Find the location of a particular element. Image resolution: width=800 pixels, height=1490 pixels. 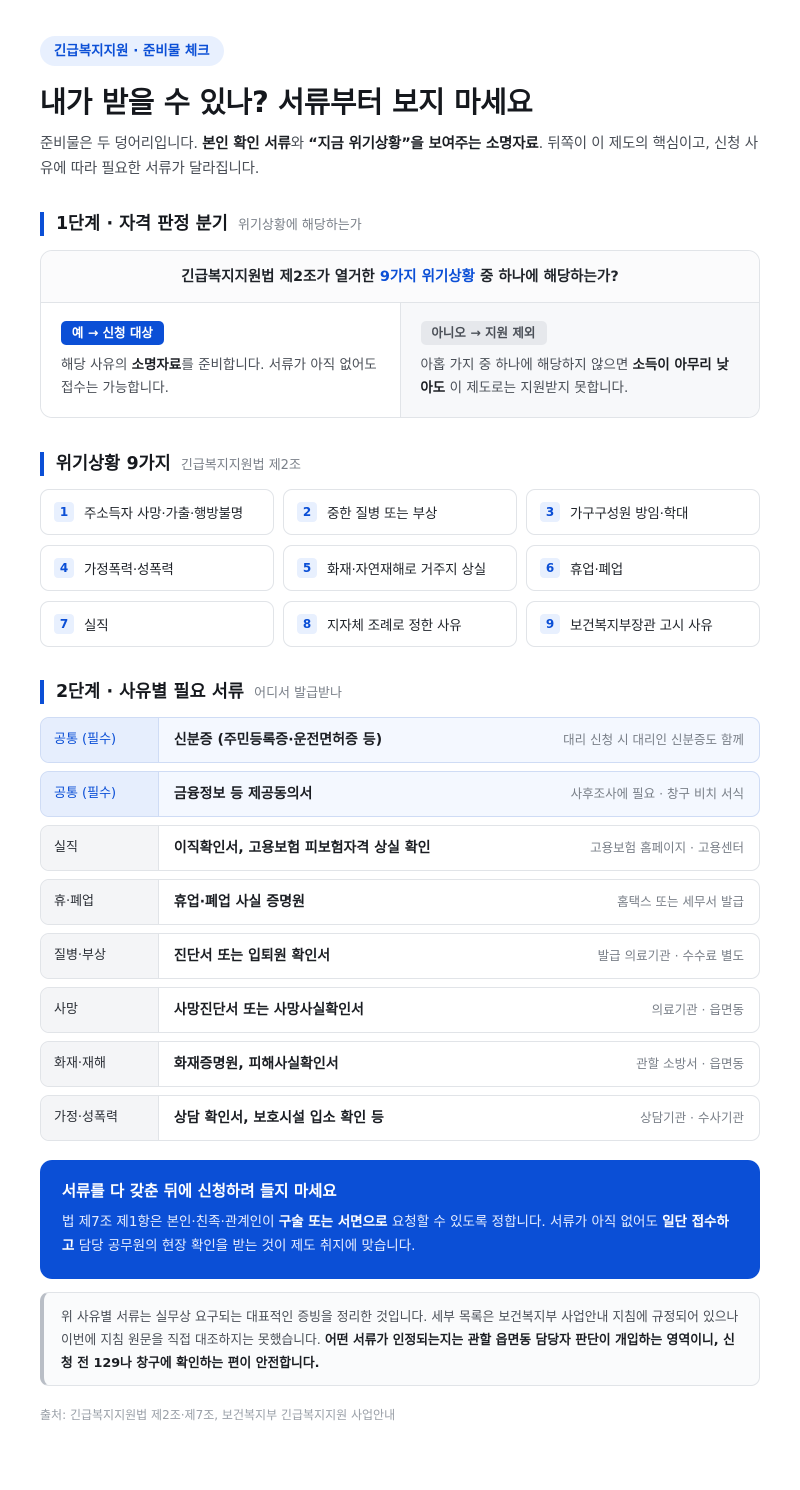

document-name: 상담 확인서, 보호시설 입소 확인 등 is located at coordinates (279, 1118).